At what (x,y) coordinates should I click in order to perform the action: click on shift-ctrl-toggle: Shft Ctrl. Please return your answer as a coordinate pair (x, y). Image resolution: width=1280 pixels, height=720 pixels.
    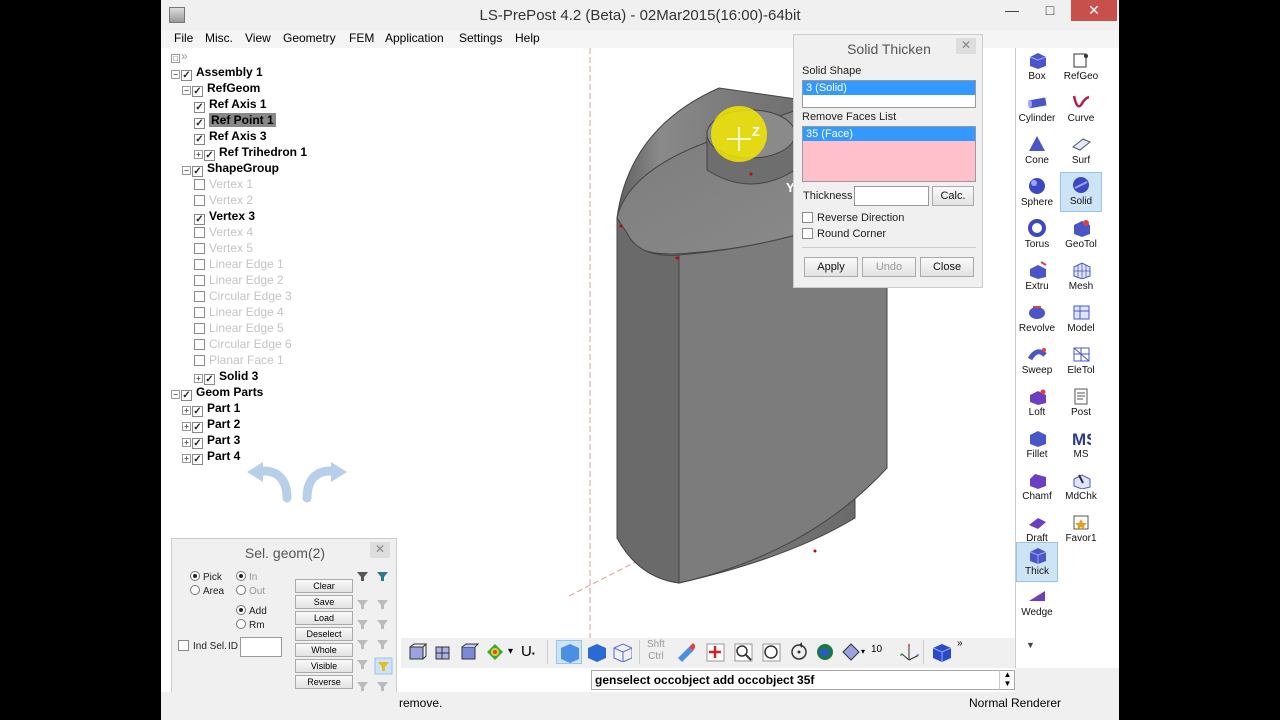
    Looking at the image, I should click on (656, 651).